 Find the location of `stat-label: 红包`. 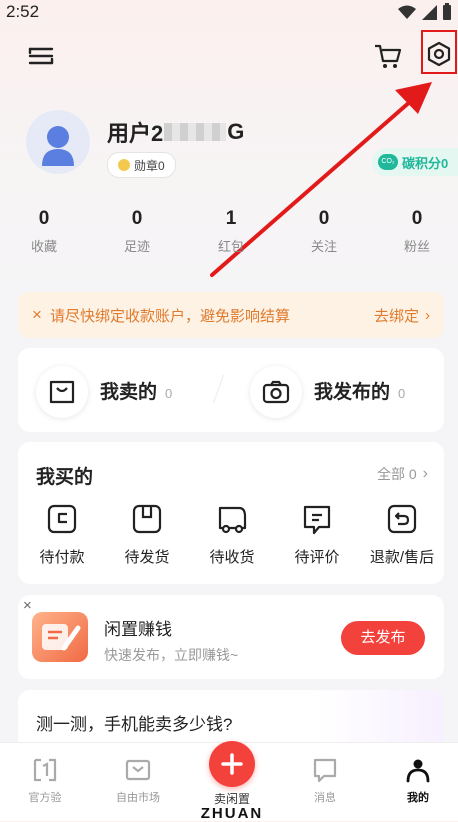

stat-label: 红包 is located at coordinates (230, 246).